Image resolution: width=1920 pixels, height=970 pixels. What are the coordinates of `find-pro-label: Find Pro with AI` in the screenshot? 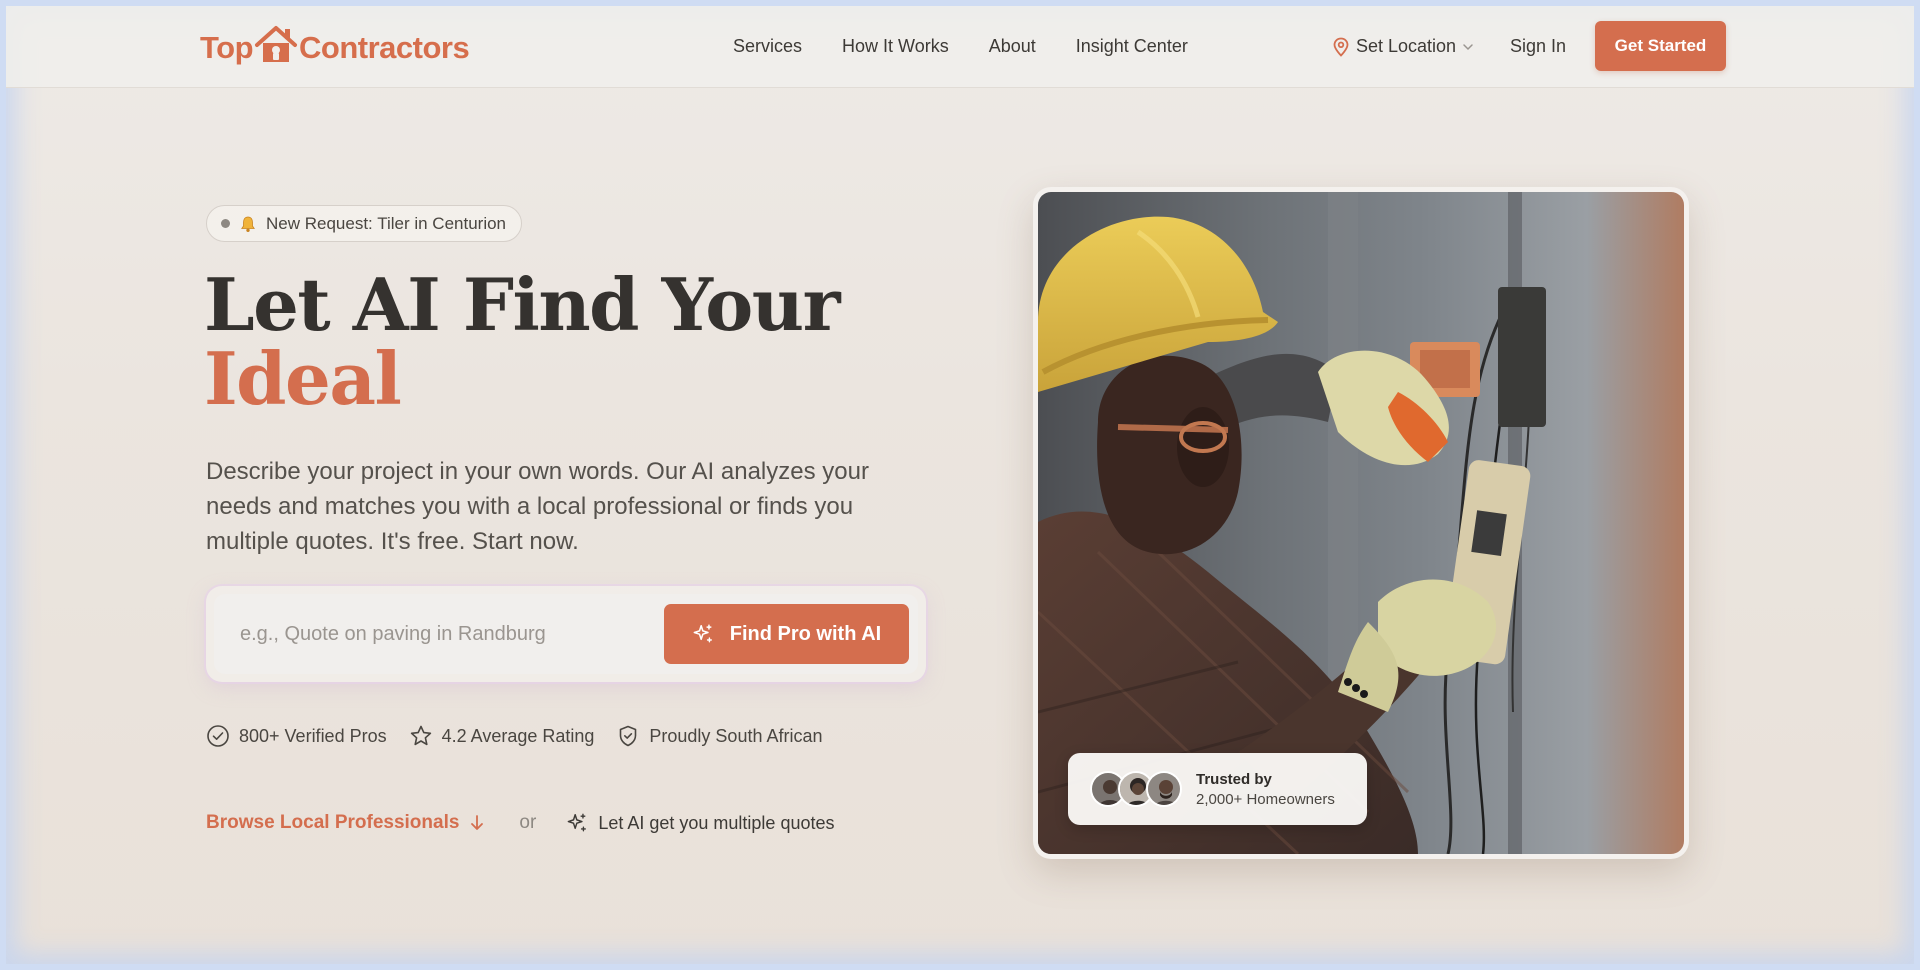 It's located at (805, 633).